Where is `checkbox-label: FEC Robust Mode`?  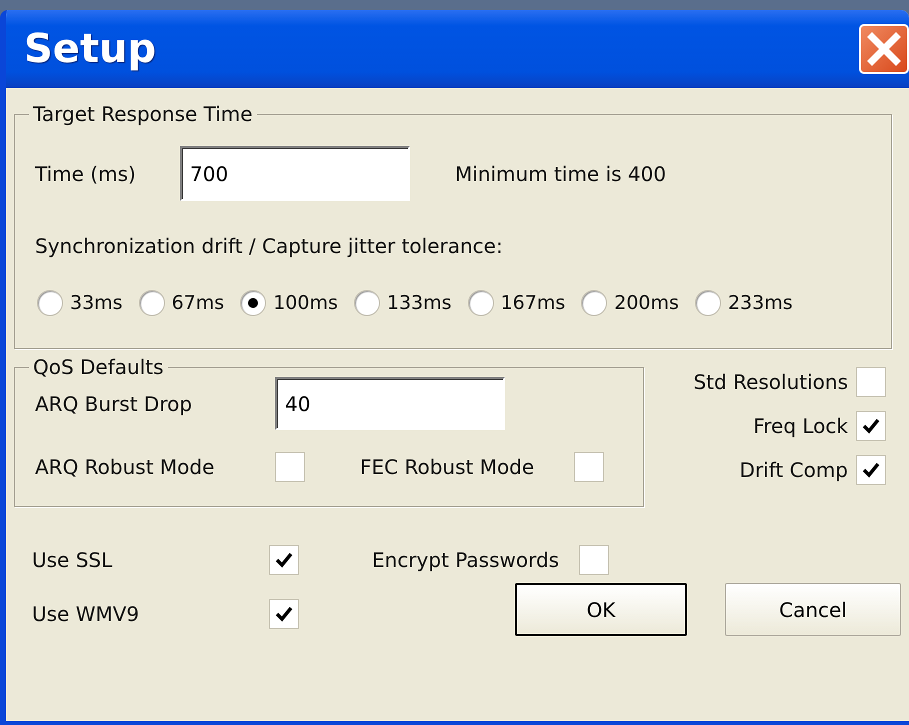 checkbox-label: FEC Robust Mode is located at coordinates (447, 467).